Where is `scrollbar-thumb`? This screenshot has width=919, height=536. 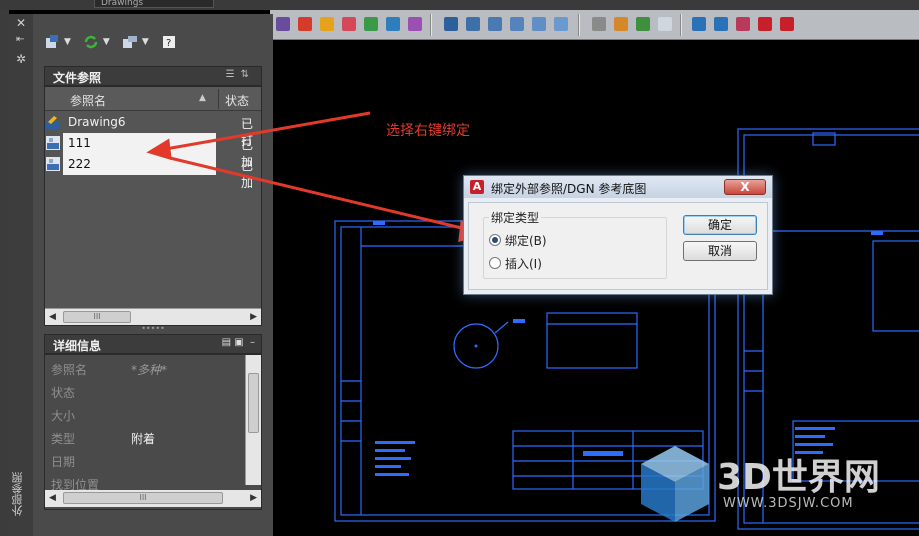
scrollbar-thumb is located at coordinates (253, 403).